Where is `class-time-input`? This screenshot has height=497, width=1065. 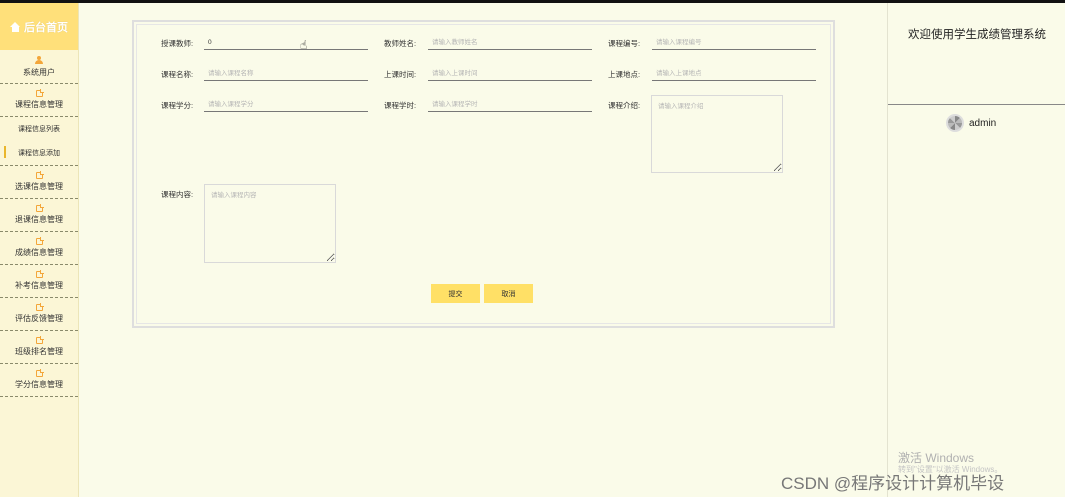
class-time-input is located at coordinates (510, 74).